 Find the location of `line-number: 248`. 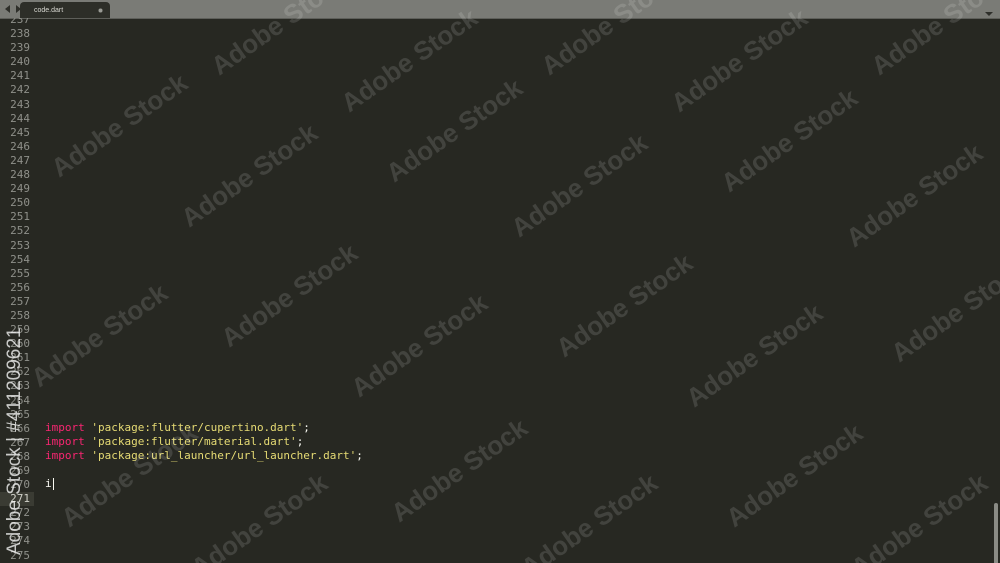

line-number: 248 is located at coordinates (20, 175).